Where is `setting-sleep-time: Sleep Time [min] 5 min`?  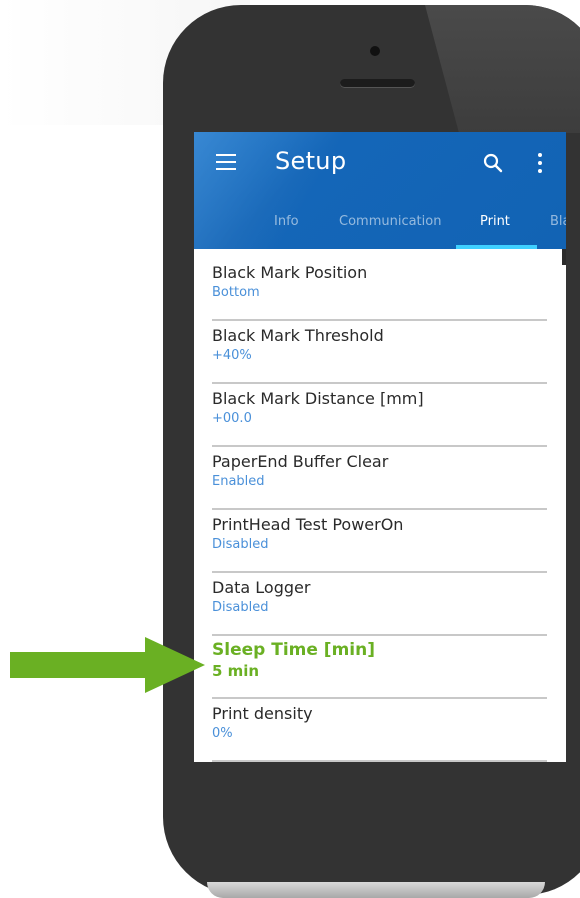 setting-sleep-time: Sleep Time [min] 5 min is located at coordinates (379, 658).